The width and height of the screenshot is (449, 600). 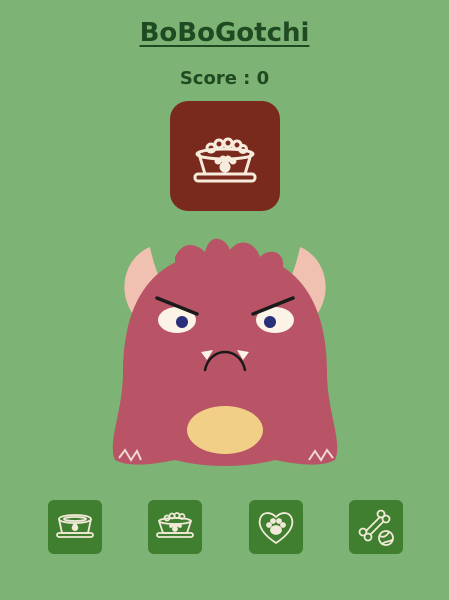 I want to click on bone-ball-icon, so click(x=376, y=527).